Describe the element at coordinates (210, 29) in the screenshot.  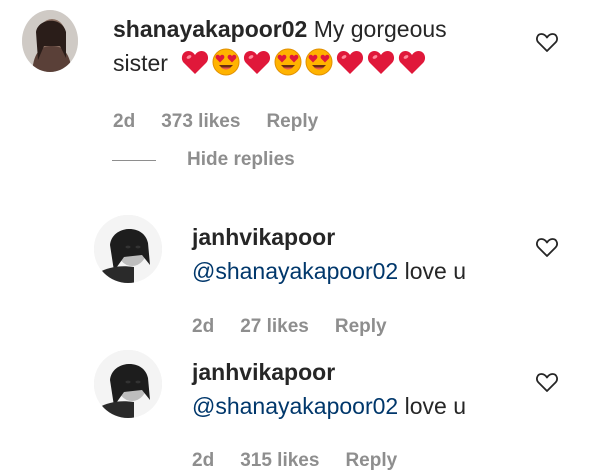
I see `comment-username: shanayakapoor02` at that location.